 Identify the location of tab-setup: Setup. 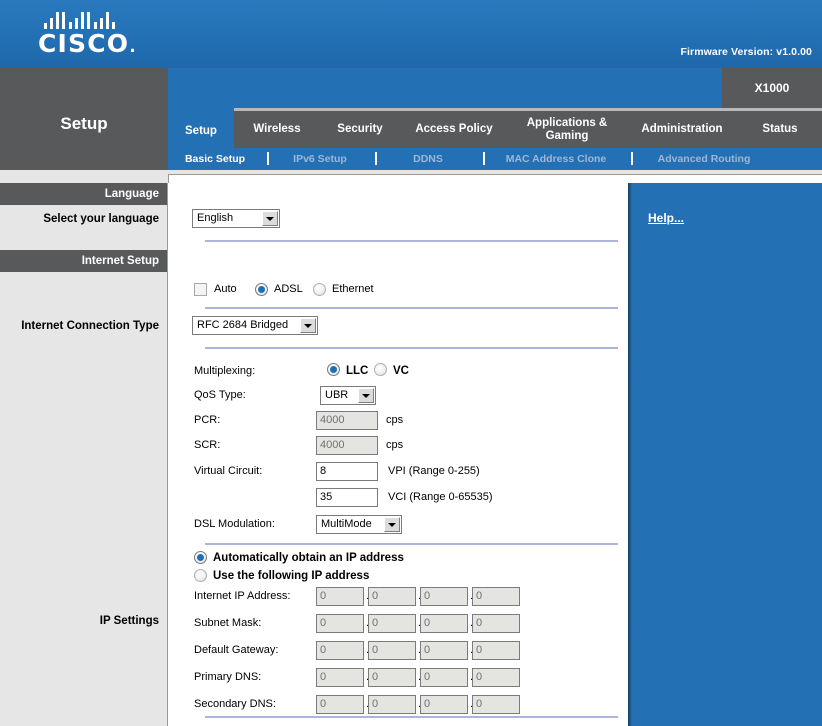
(201, 128).